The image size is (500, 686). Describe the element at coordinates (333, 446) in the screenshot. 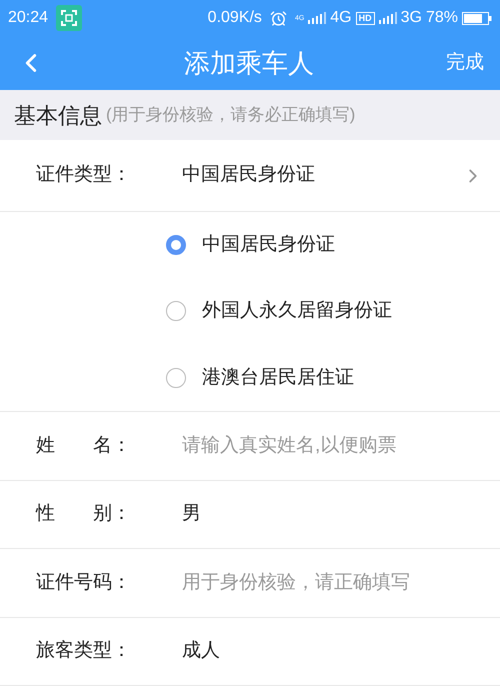

I see `text-field: 请输入真实姓名,以便购票` at that location.